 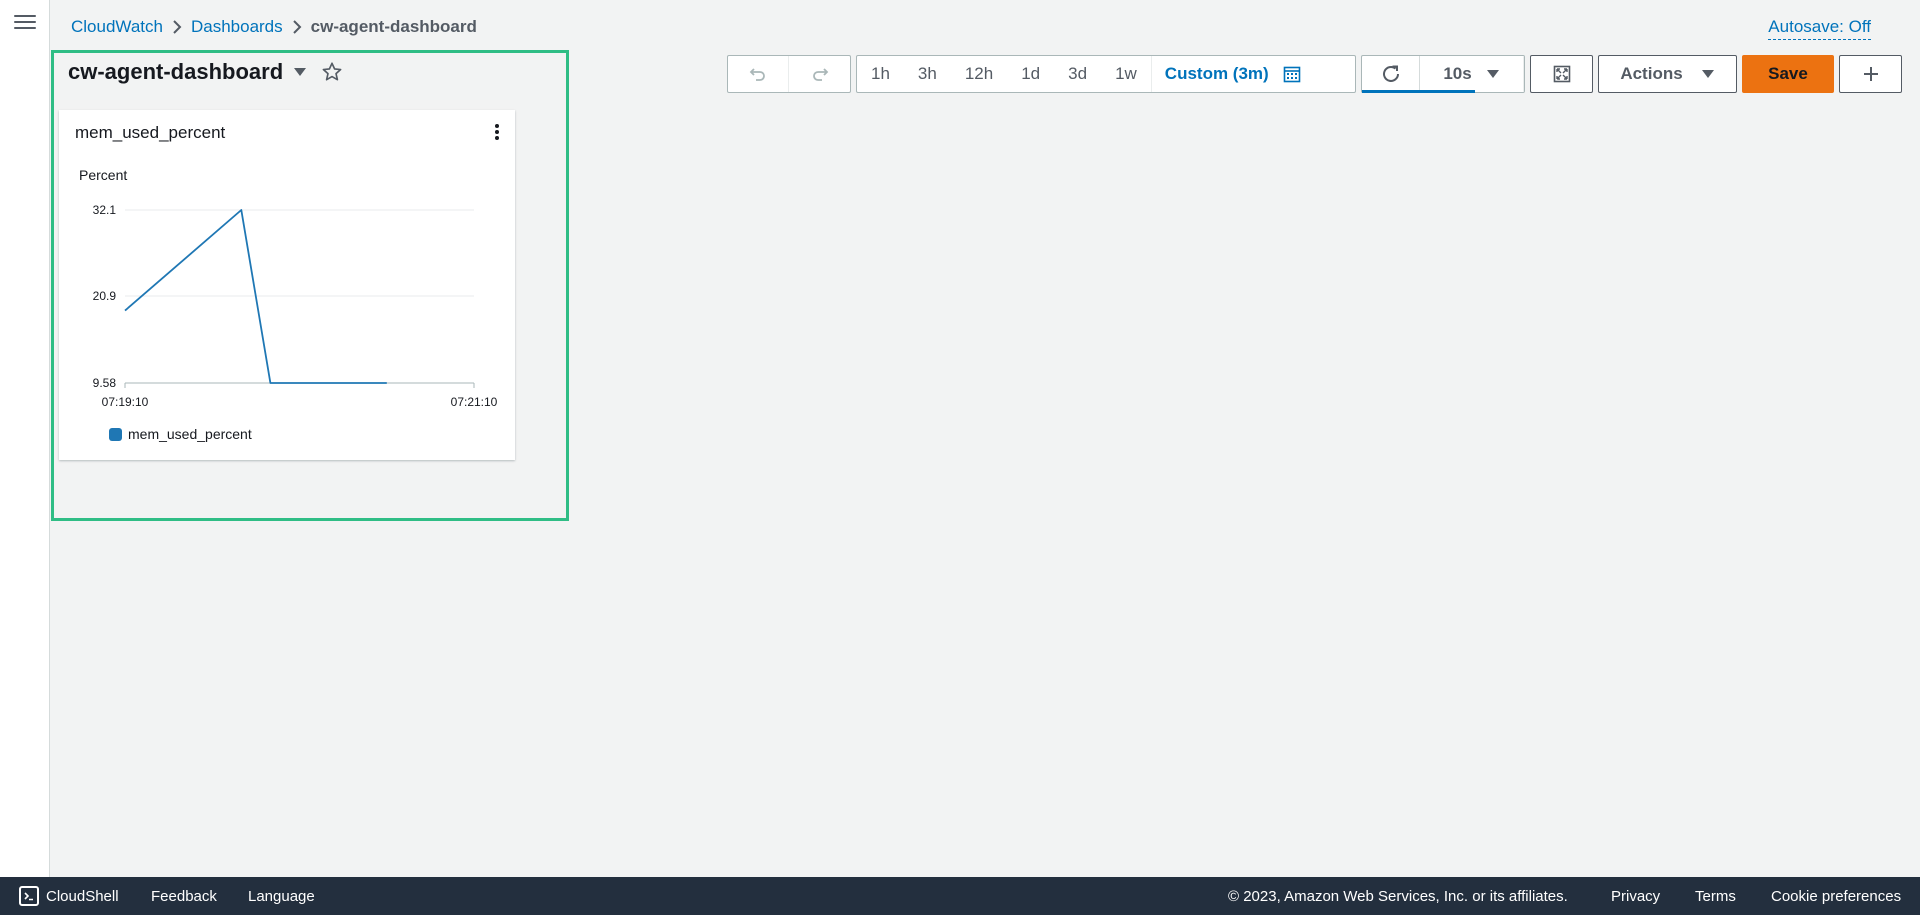 I want to click on range-1h: 1h, so click(x=880, y=74).